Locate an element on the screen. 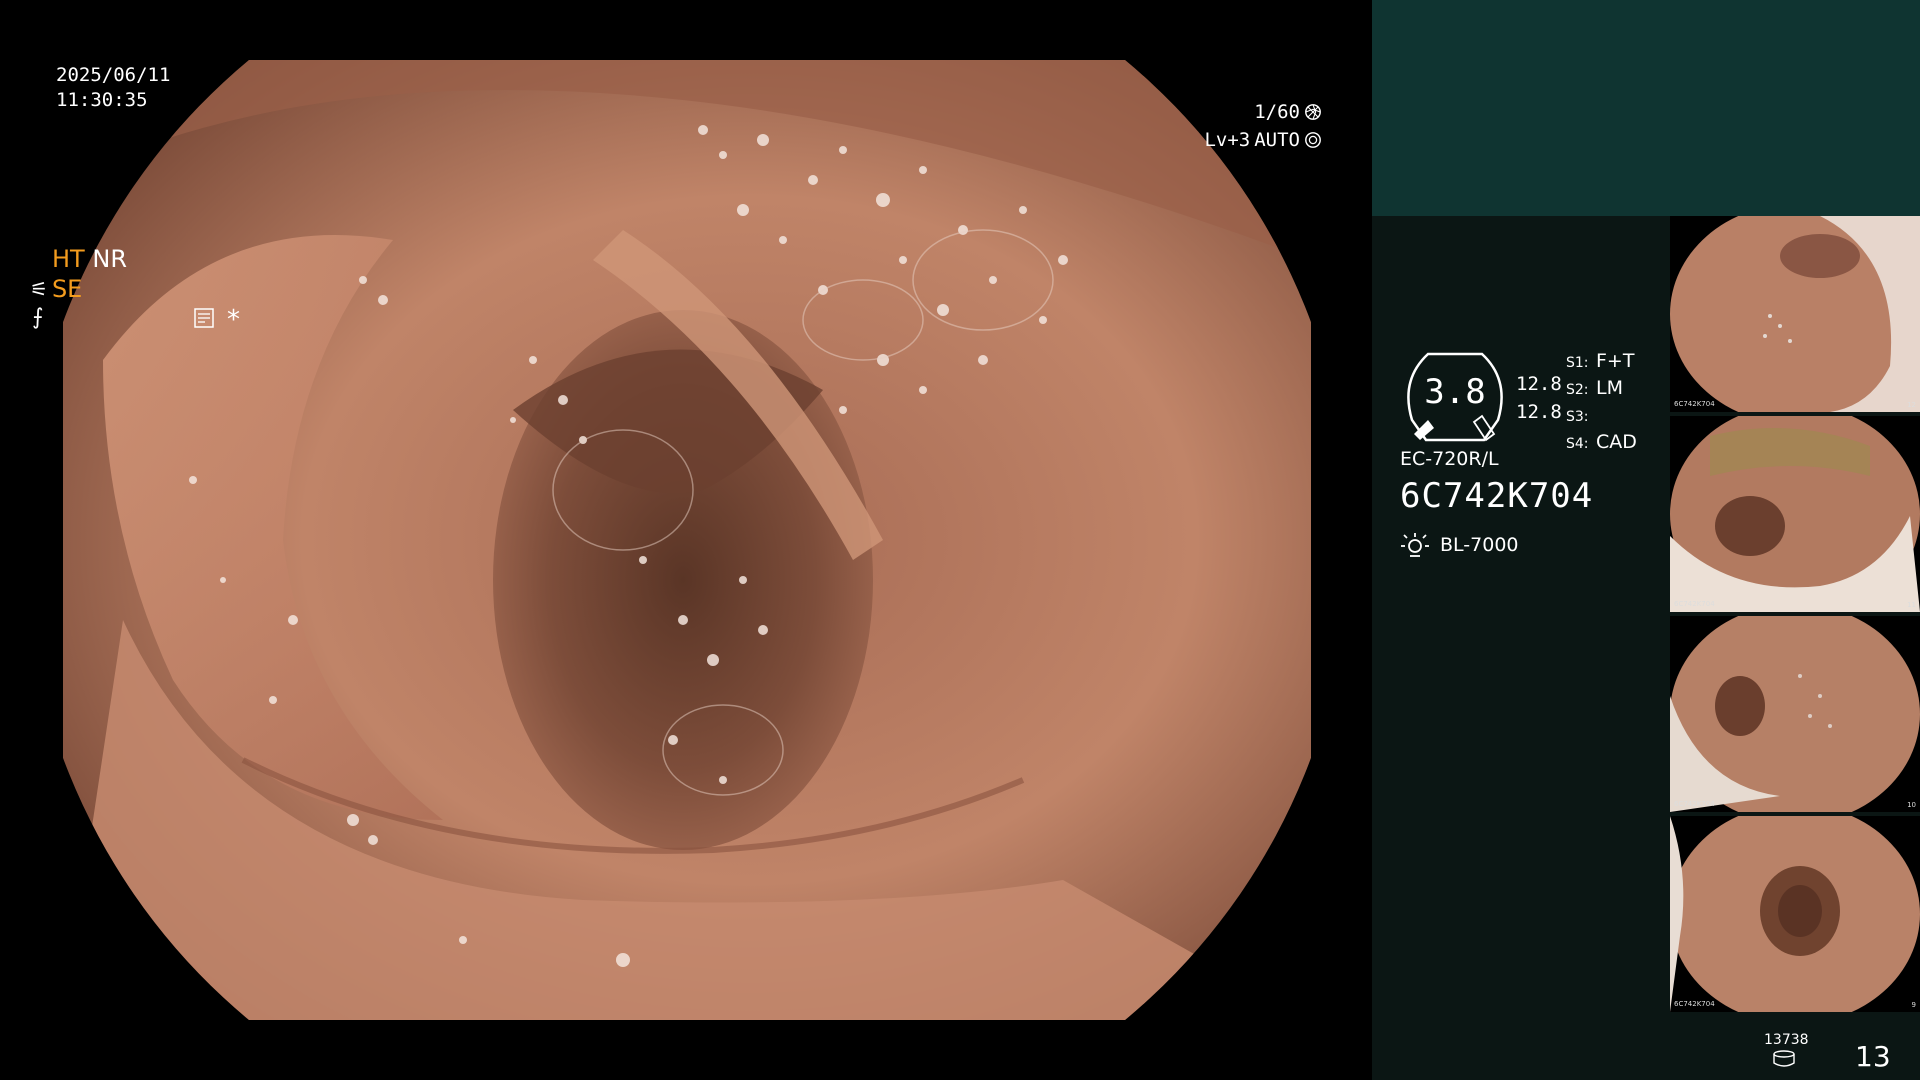 This screenshot has height=1080, width=1920. s1-label: S1: is located at coordinates (1577, 363).